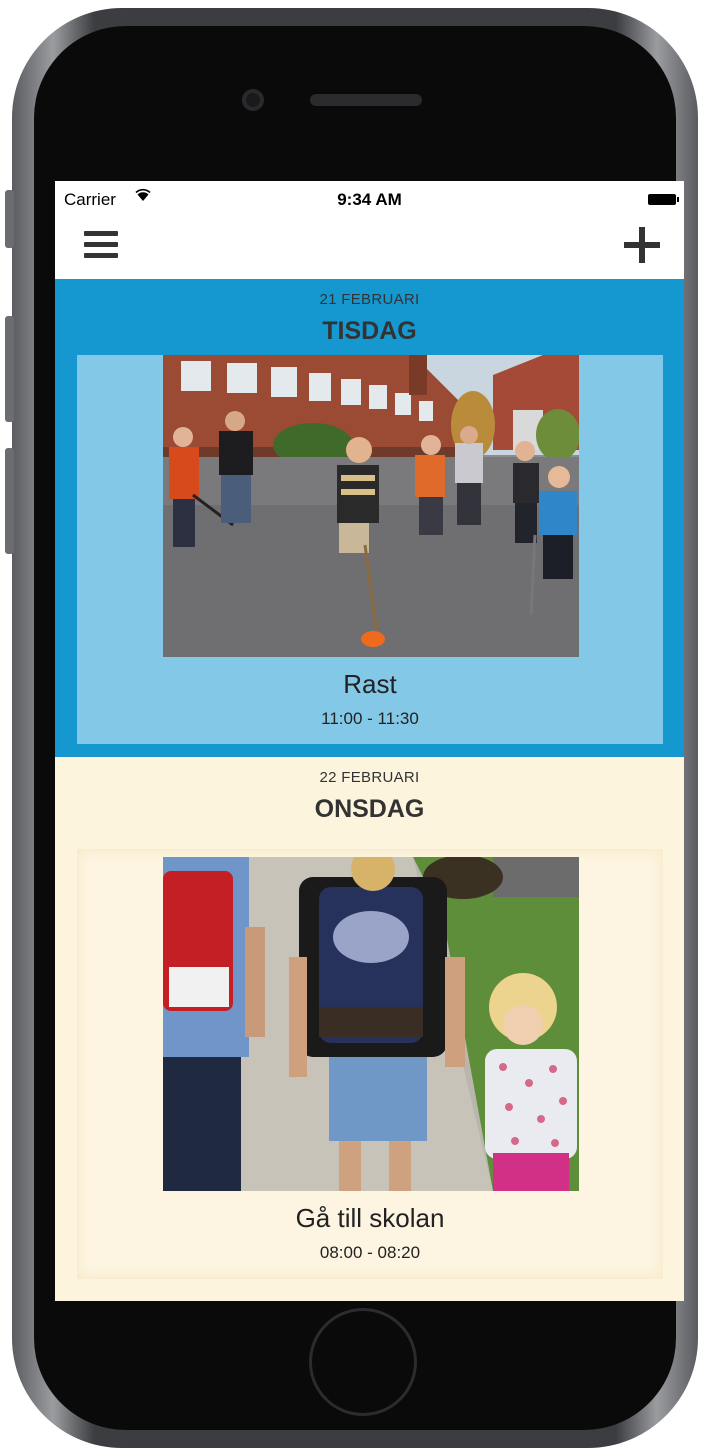 This screenshot has width=709, height=1456. I want to click on hamburger-menu-icon, so click(101, 245).